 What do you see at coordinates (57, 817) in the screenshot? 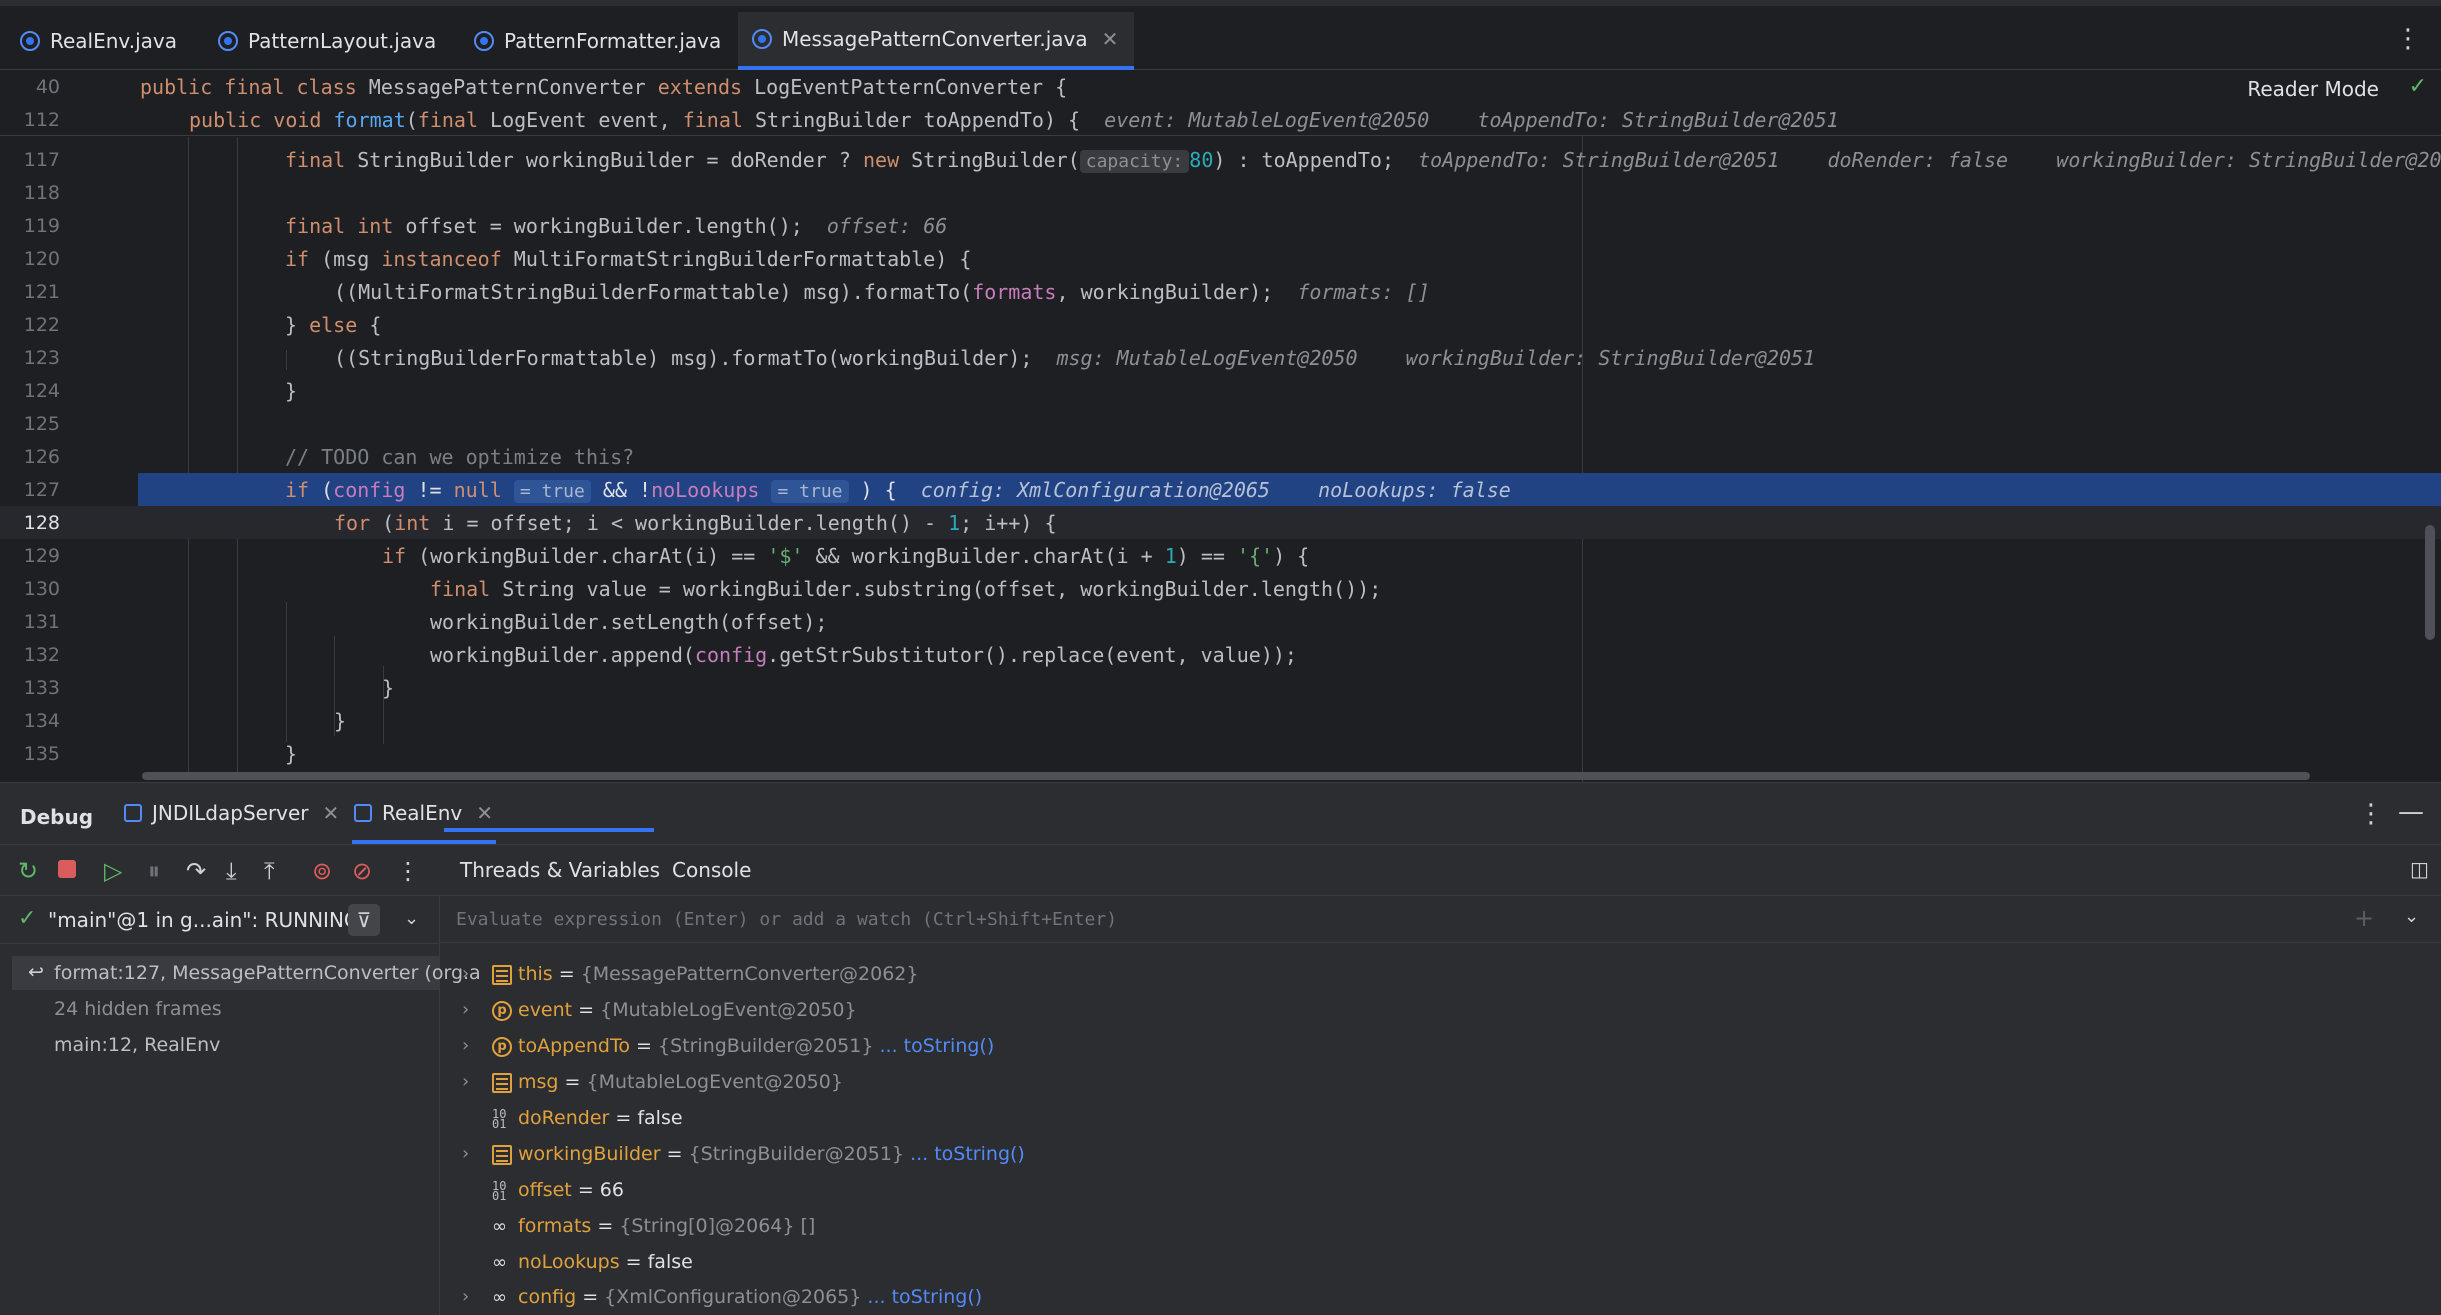
I see `debug-title: Debug` at bounding box center [57, 817].